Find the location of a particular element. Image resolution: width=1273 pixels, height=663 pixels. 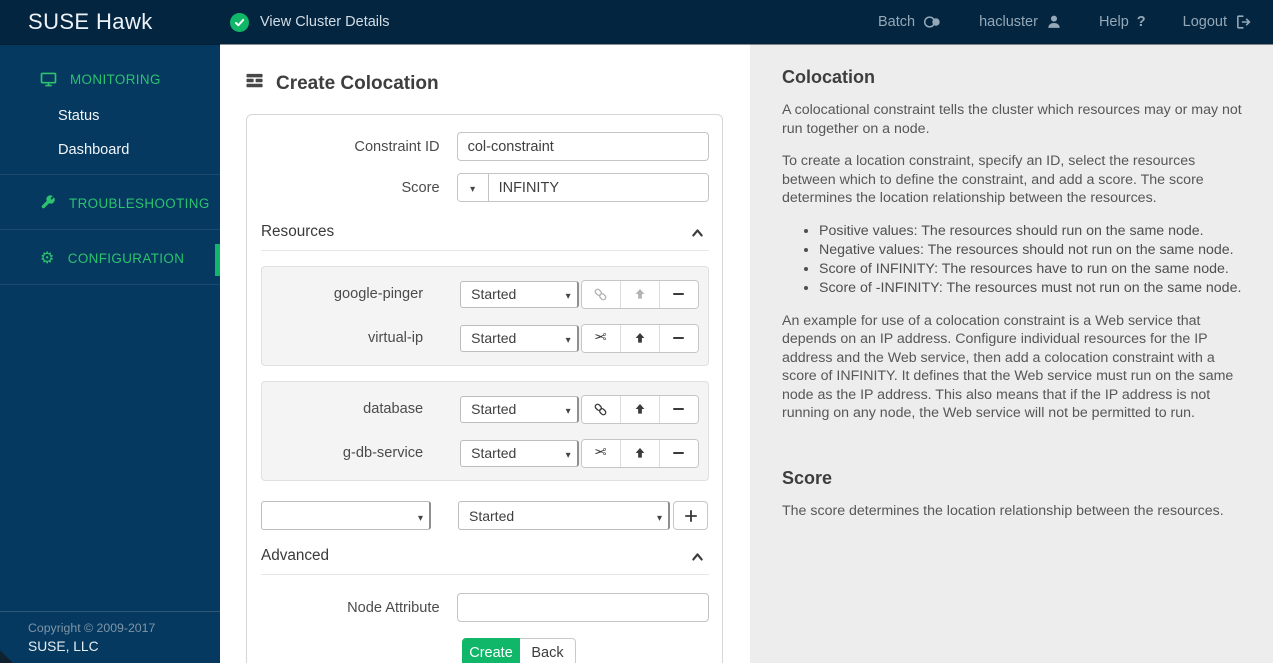

question-icon is located at coordinates (1141, 22).